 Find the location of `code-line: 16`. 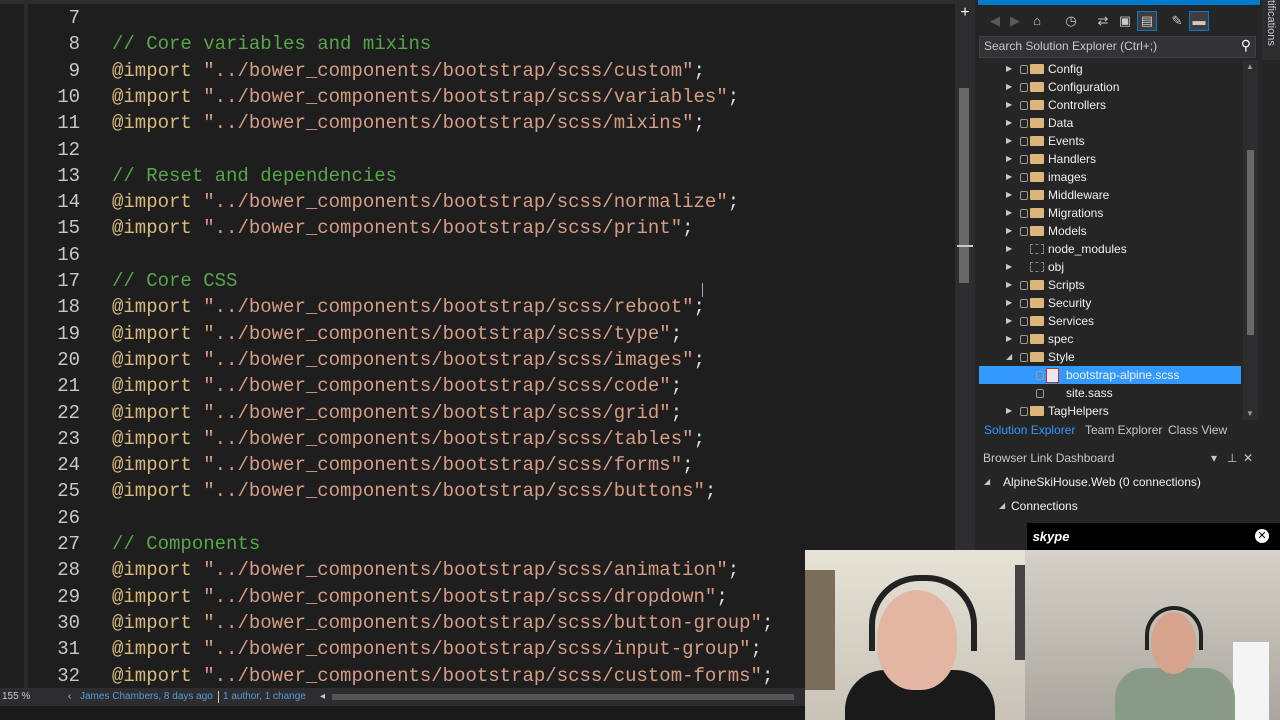

code-line: 16 is located at coordinates (477, 255).